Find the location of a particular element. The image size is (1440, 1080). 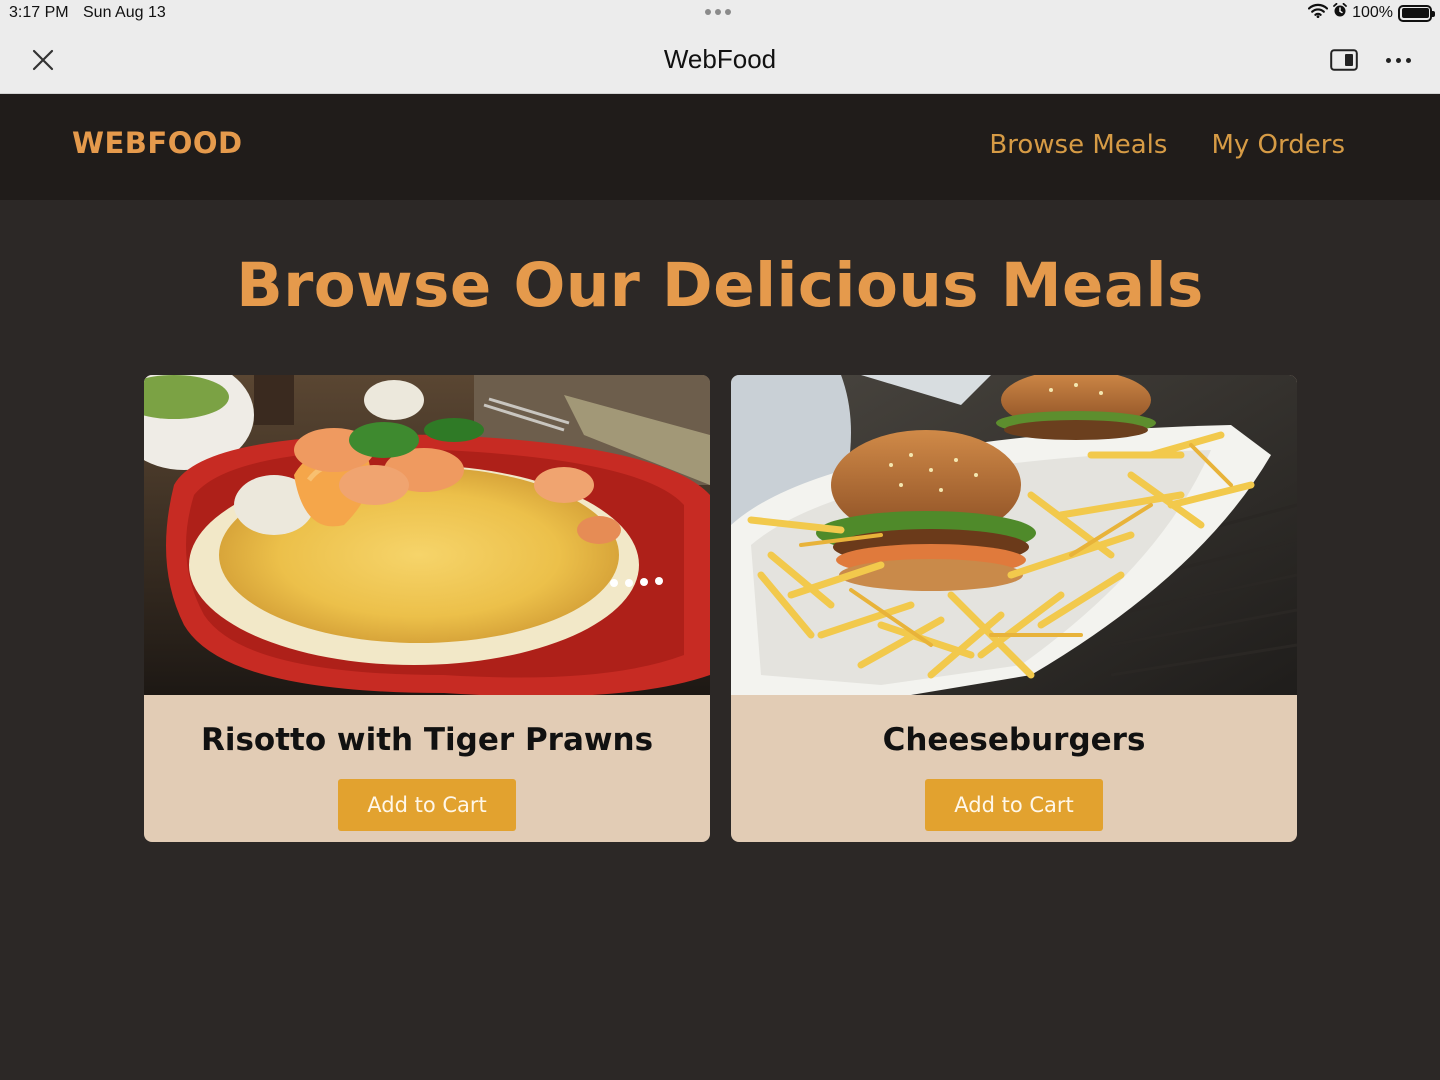

browser-toolbar: WebFood is located at coordinates (720, 60).